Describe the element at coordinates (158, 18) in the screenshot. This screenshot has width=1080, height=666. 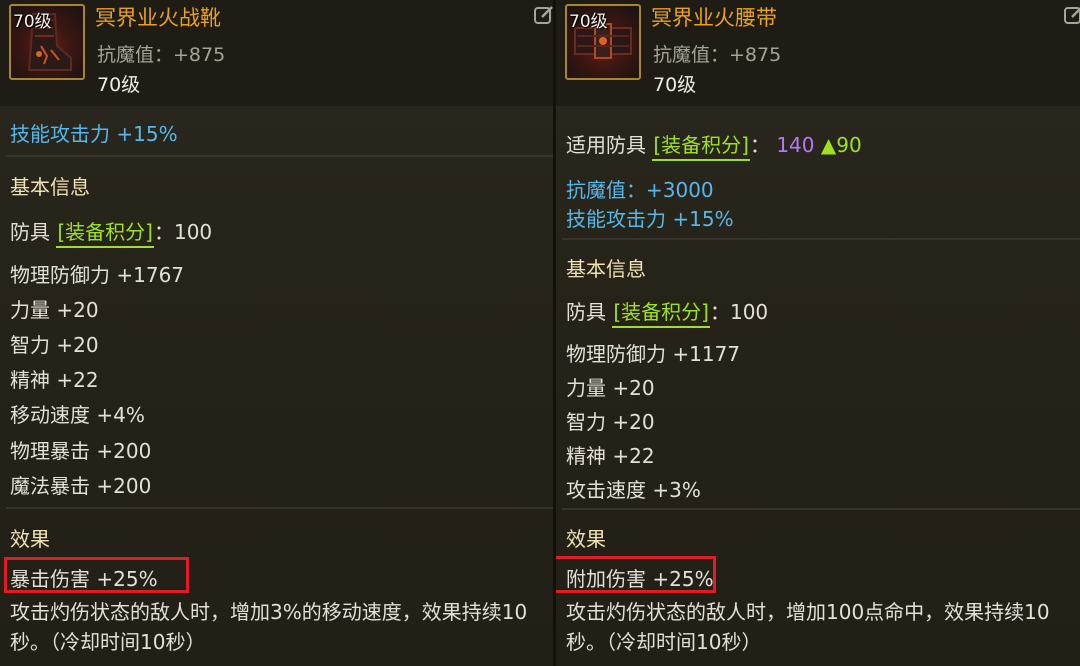
I see `item-name: 冥界业火战靴` at that location.